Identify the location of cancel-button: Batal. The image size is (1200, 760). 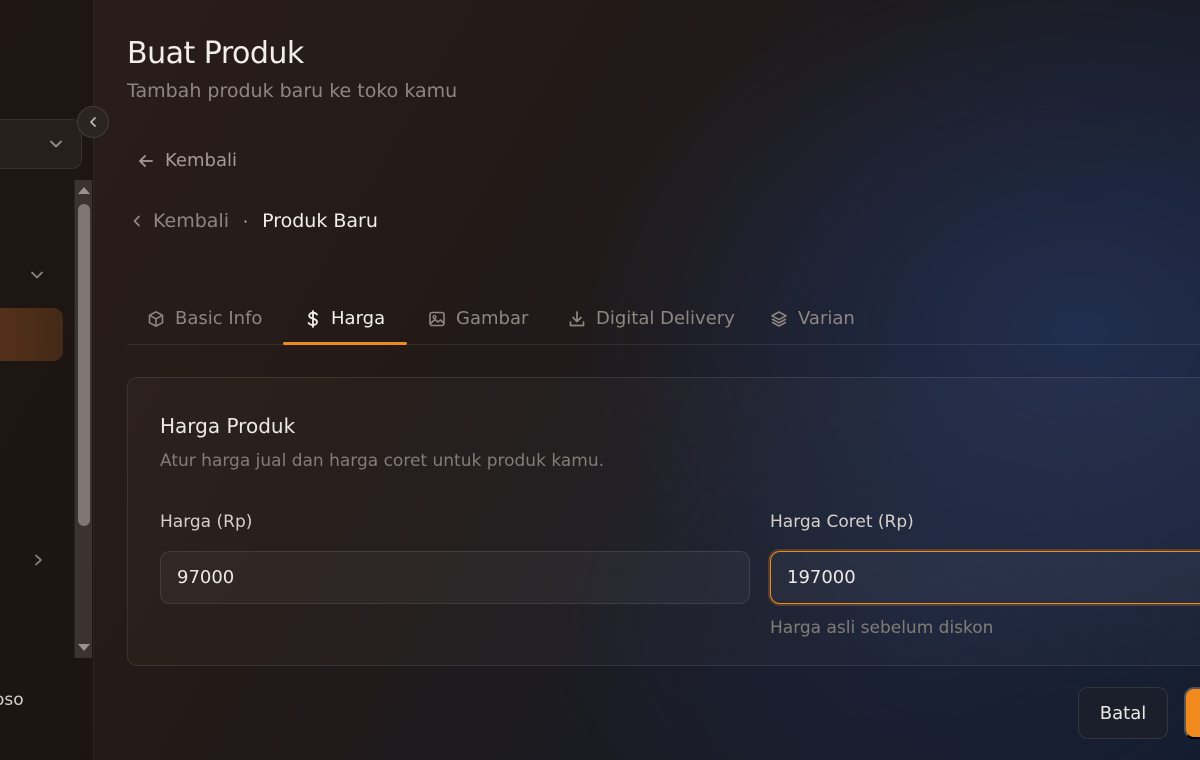
(1123, 713).